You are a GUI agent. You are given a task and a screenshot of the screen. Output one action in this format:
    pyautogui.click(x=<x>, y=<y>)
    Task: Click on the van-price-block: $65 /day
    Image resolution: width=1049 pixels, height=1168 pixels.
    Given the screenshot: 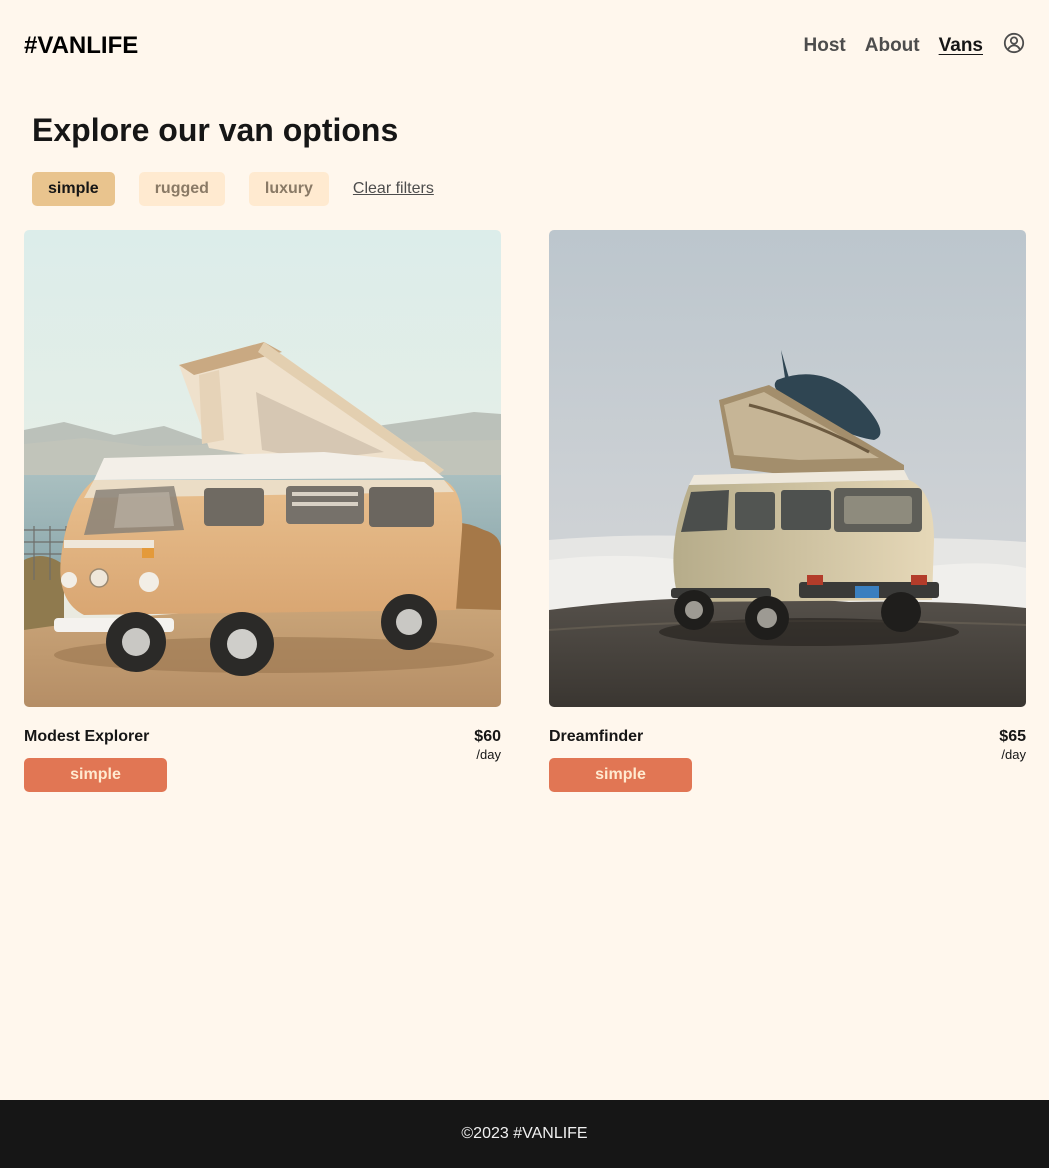 What is the action you would take?
    pyautogui.click(x=1012, y=744)
    